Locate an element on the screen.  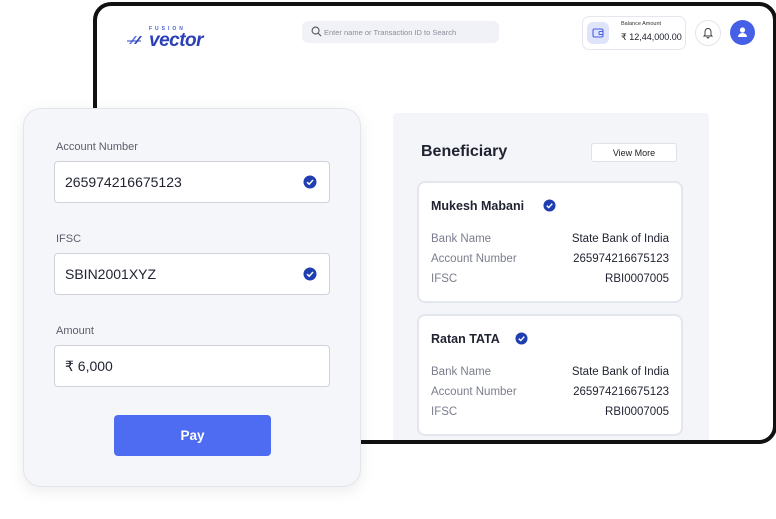
bell-icon is located at coordinates (708, 33).